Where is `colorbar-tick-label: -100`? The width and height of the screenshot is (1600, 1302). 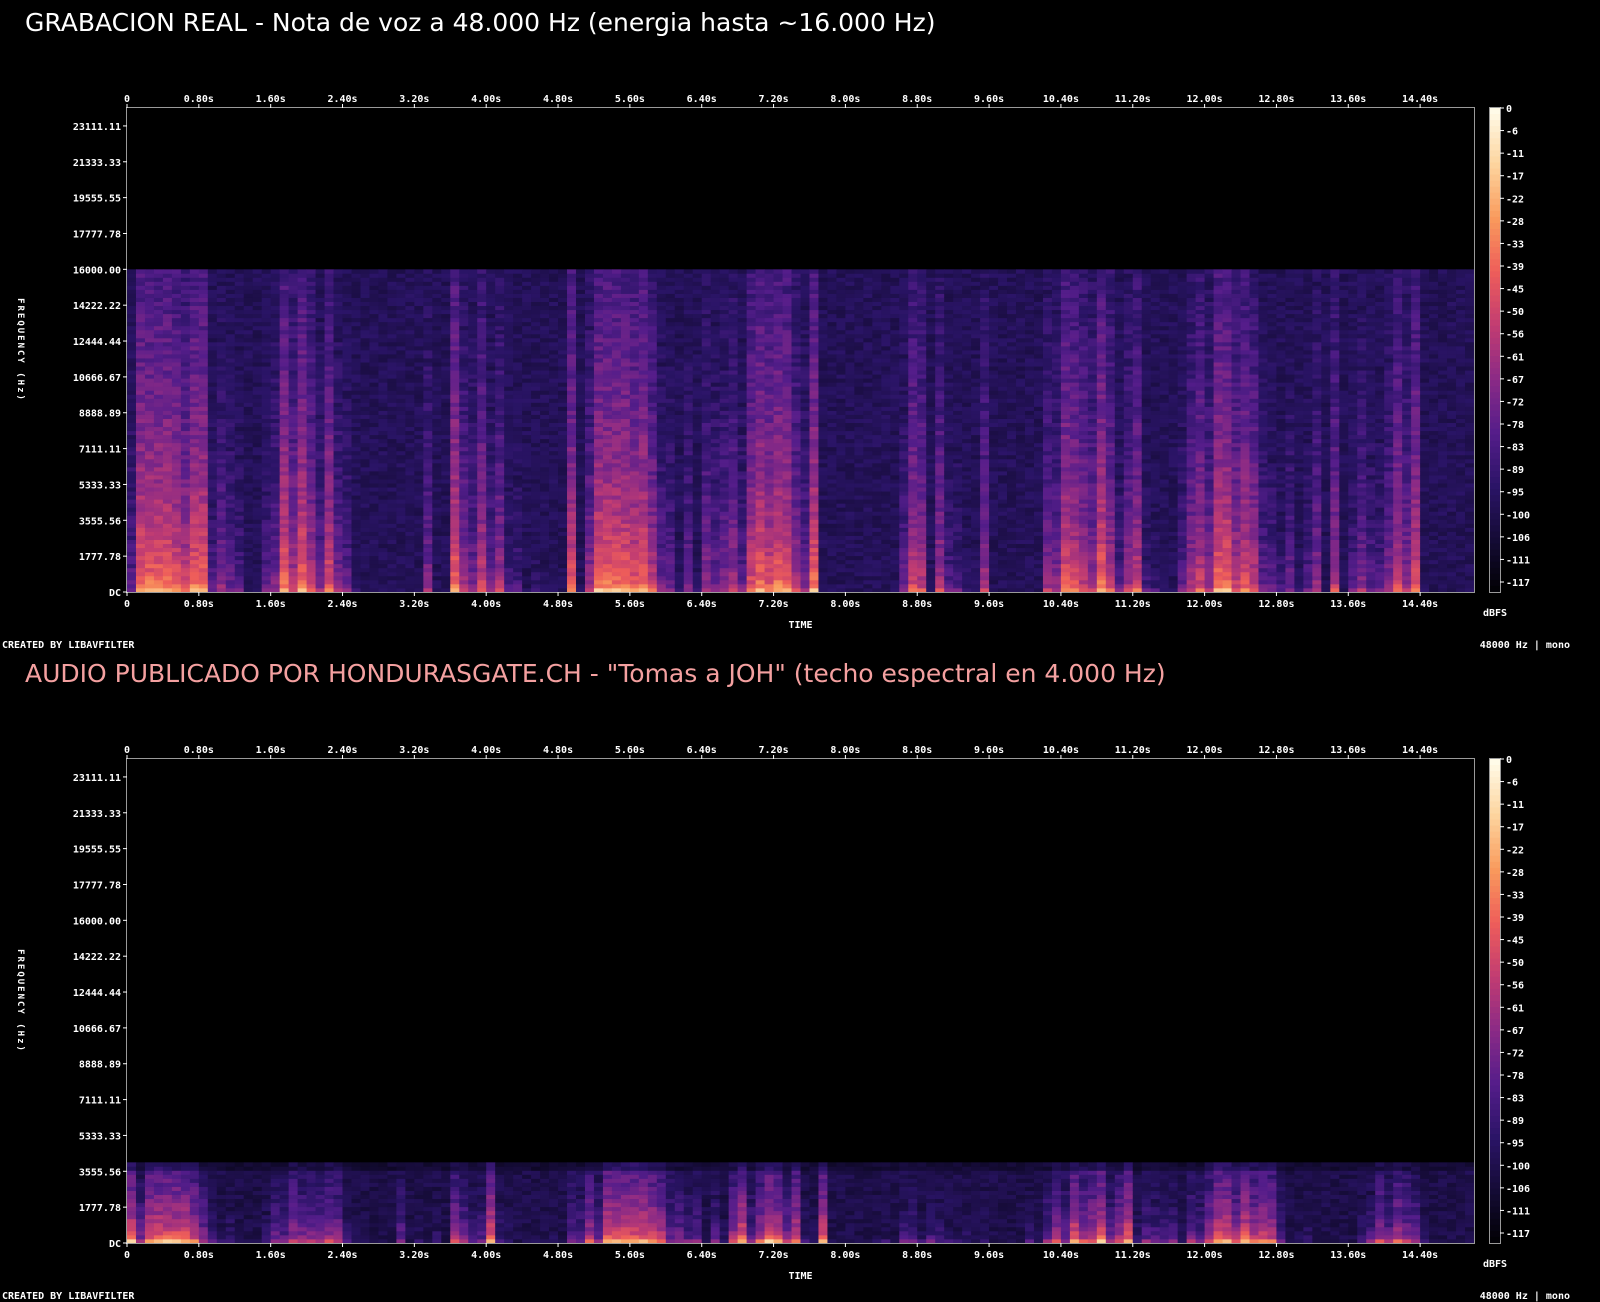
colorbar-tick-label: -100 is located at coordinates (1518, 515).